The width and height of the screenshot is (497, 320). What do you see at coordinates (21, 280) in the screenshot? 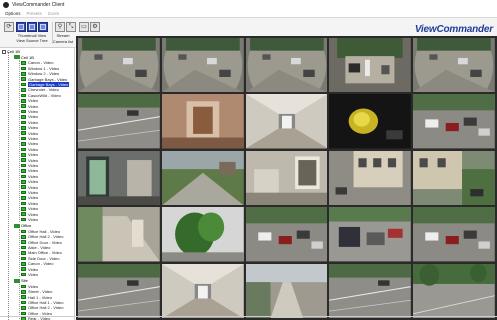
I see `tree-group: Site` at bounding box center [21, 280].